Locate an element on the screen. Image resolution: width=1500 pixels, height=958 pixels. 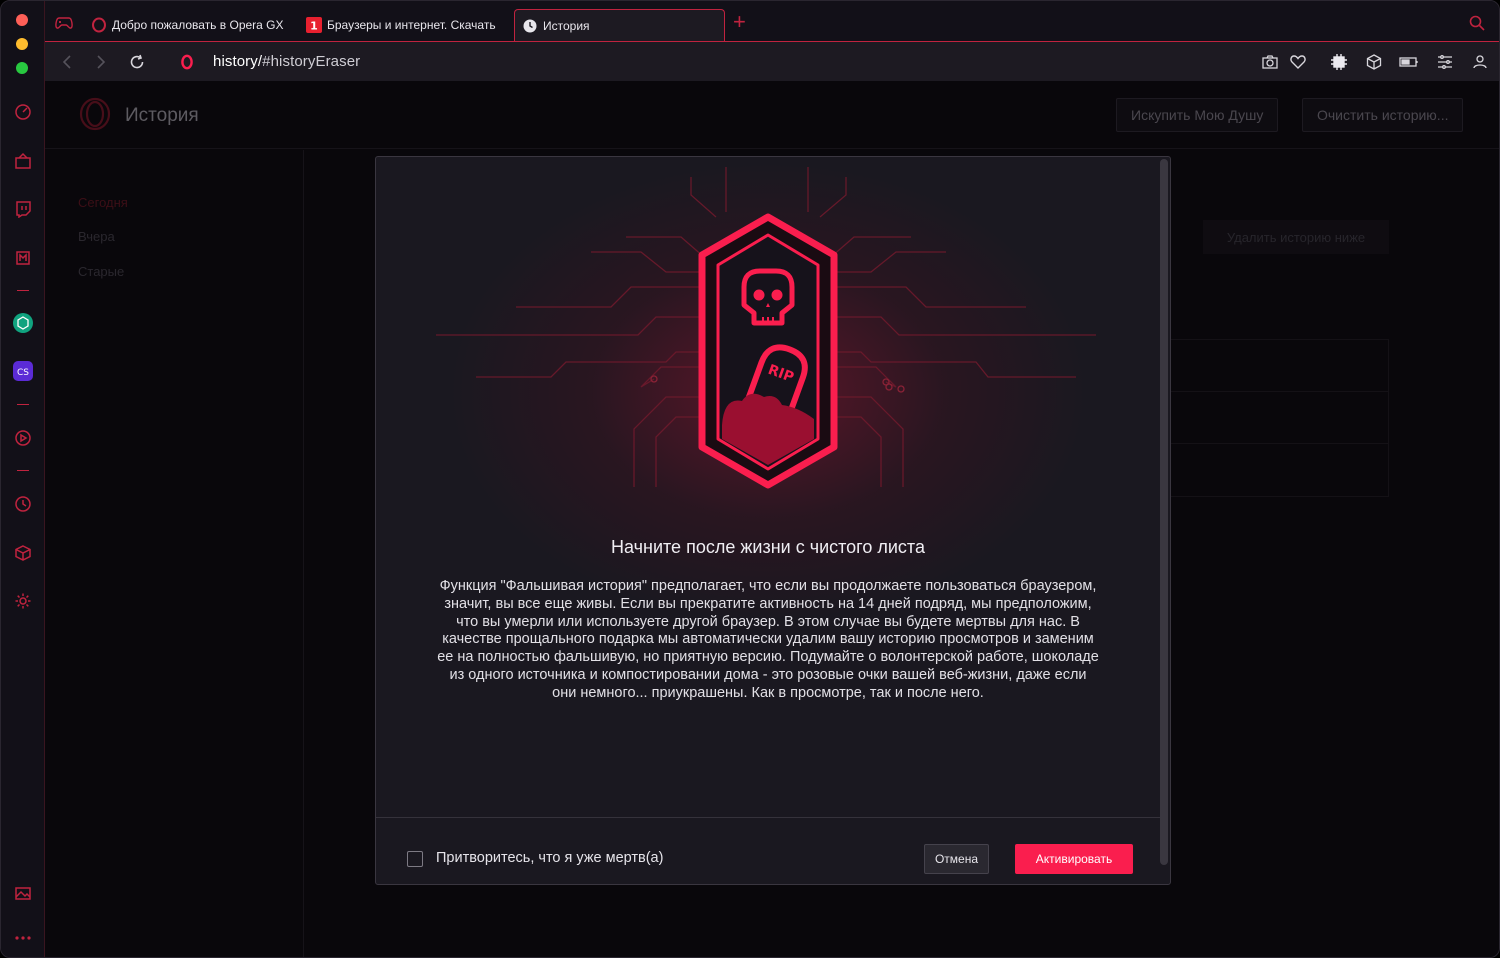
tab-welcome: Добро пожаловать в Opera GX is located at coordinates (193, 25).